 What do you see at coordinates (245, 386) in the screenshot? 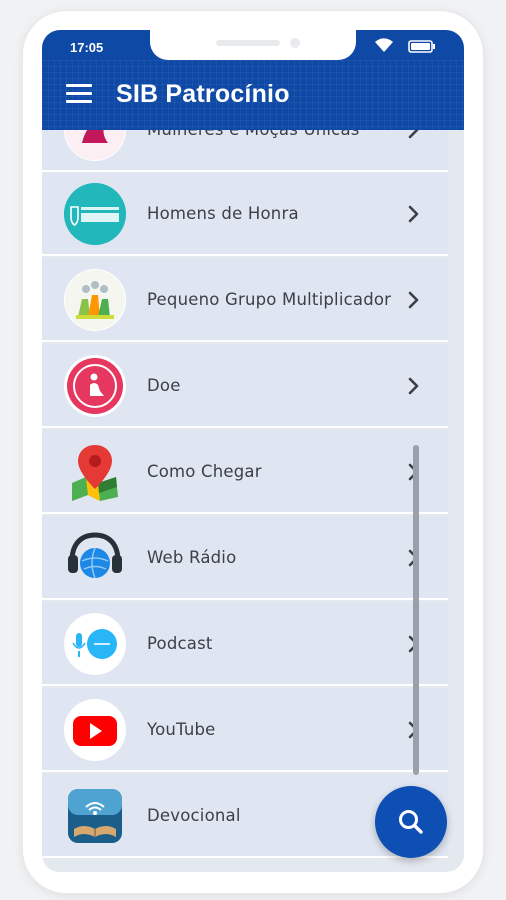
I see `list-item-doe: Doe` at bounding box center [245, 386].